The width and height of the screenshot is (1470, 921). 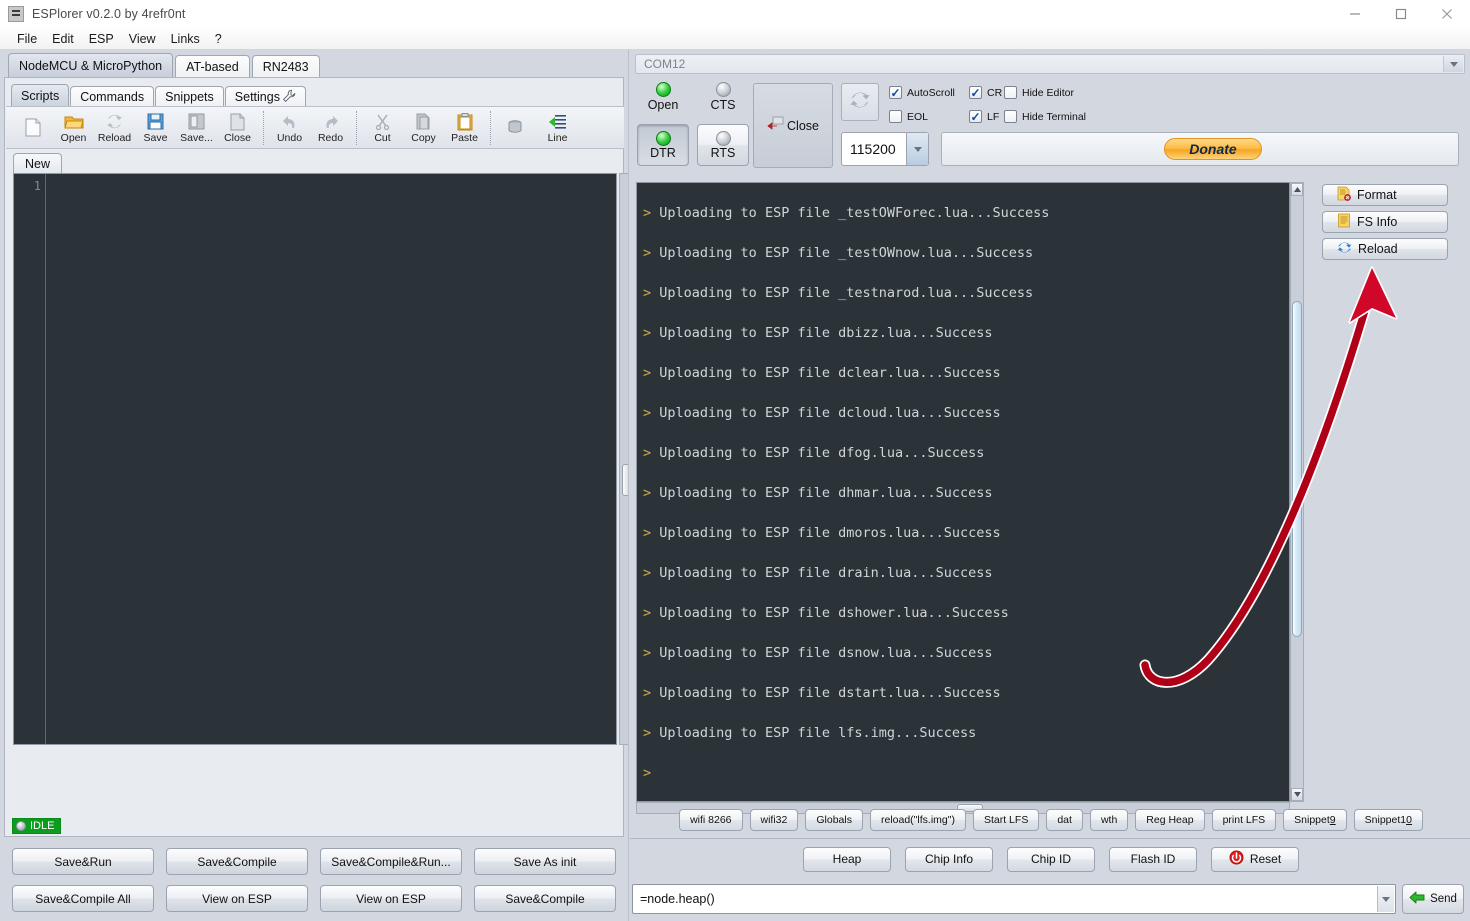 What do you see at coordinates (212, 66) in the screenshot?
I see `tab-at-based: AT-based` at bounding box center [212, 66].